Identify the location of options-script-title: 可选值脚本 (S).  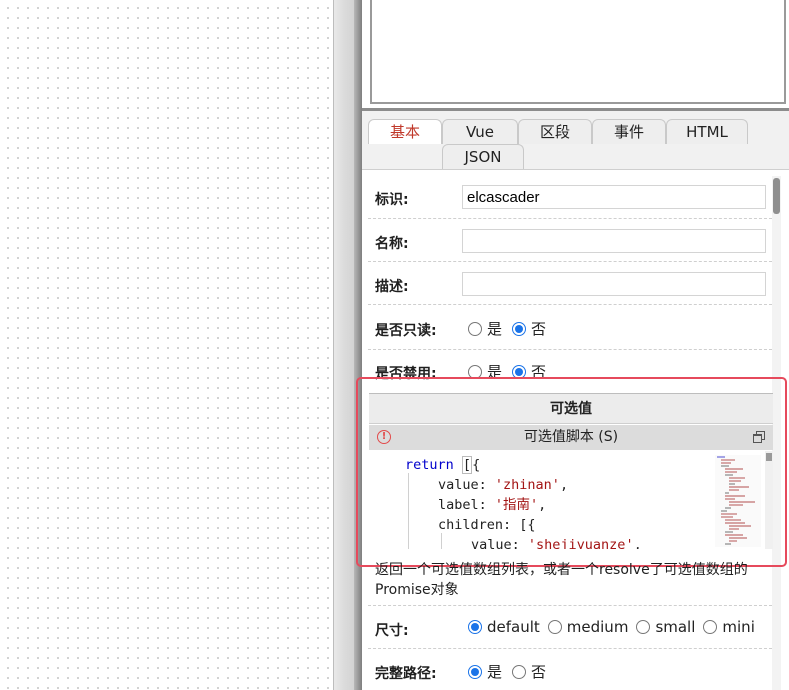
(571, 437).